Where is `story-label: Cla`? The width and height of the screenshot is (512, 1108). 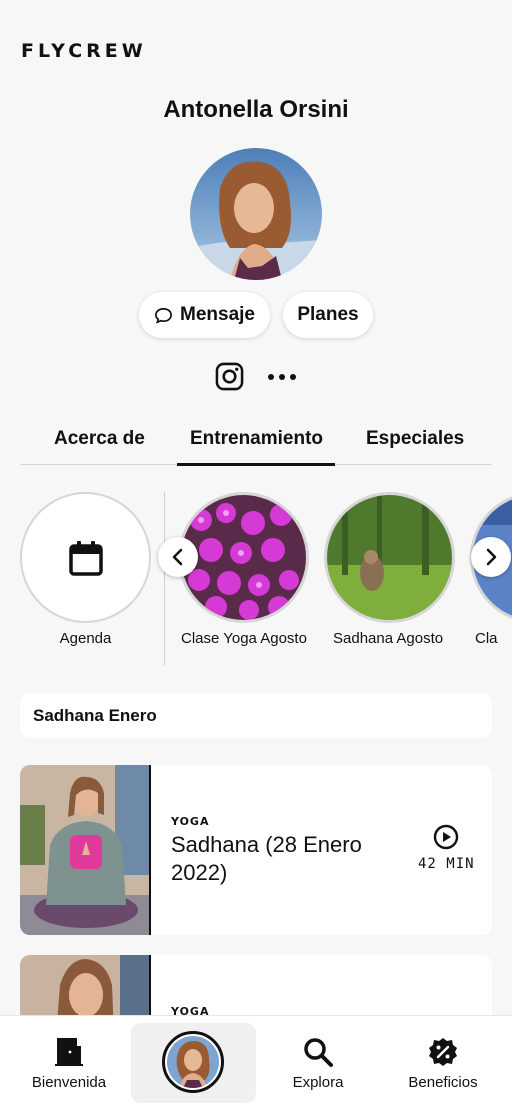
story-label: Cla is located at coordinates (486, 638).